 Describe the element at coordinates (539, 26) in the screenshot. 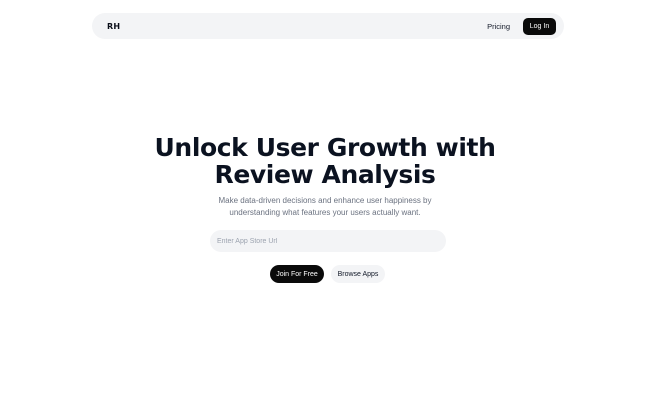

I see `login-button: Log In` at that location.